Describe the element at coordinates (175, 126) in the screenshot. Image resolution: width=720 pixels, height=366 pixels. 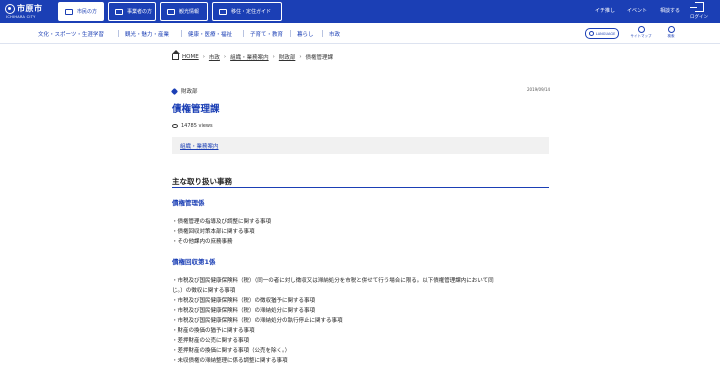
I see `eye-icon` at that location.